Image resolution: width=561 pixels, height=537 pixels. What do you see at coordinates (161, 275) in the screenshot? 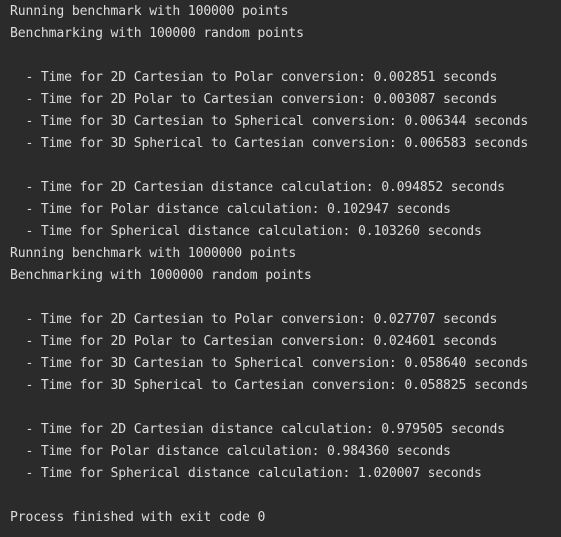
I see `console-line: Benchmarking with 1000000 random points` at bounding box center [161, 275].